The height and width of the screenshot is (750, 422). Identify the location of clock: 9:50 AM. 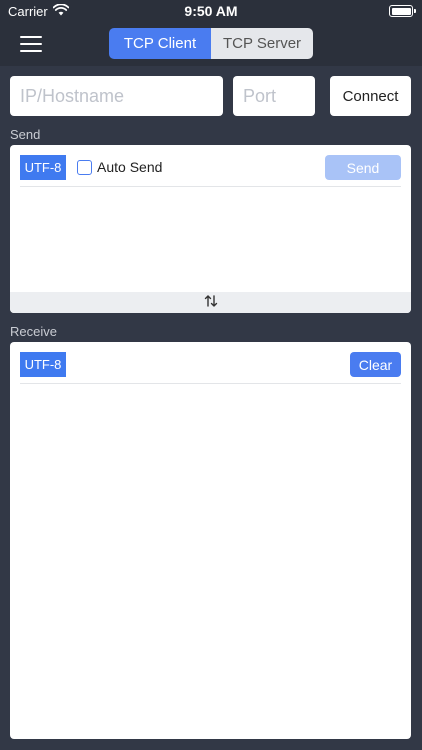
(211, 11).